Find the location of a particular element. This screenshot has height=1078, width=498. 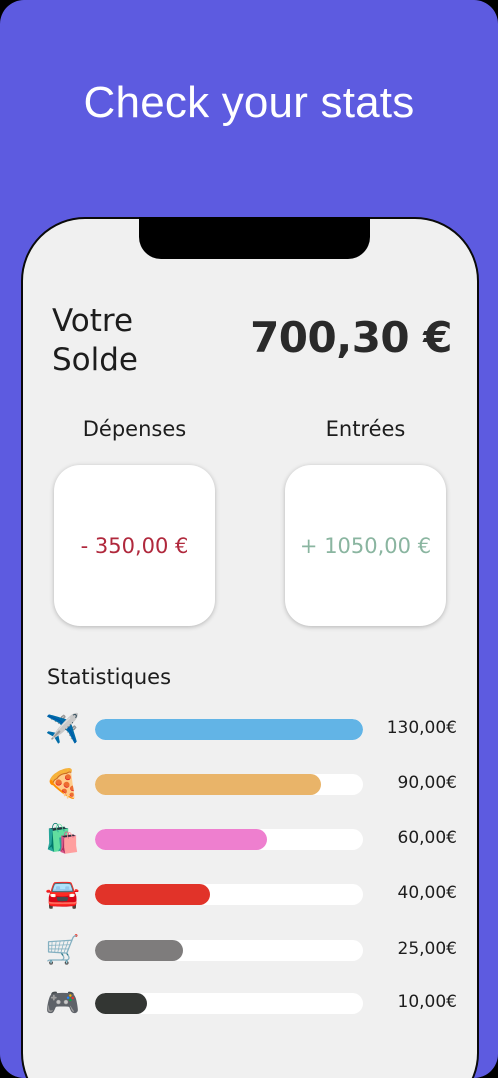

airplane-icon: ✈️ is located at coordinates (62, 728).